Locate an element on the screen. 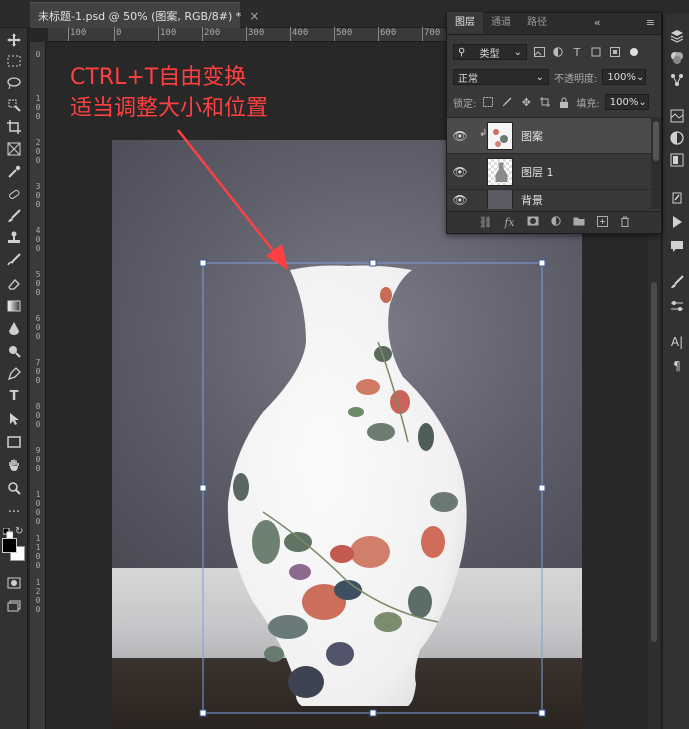 The width and height of the screenshot is (689, 729). delete-layer-icon is located at coordinates (625, 223).